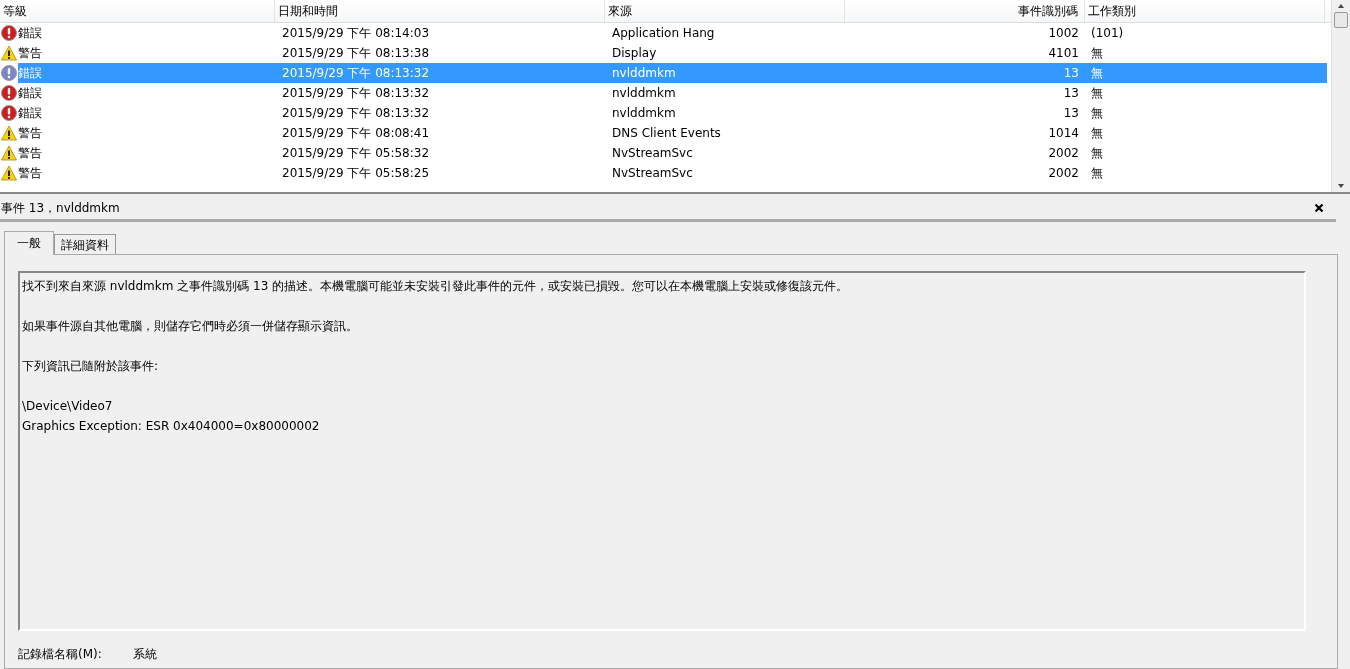 The image size is (1350, 669). I want to click on table-row: 警告 2015/9/29 下午 05:58:32 NvStreamSvc 2002 無, so click(672, 153).